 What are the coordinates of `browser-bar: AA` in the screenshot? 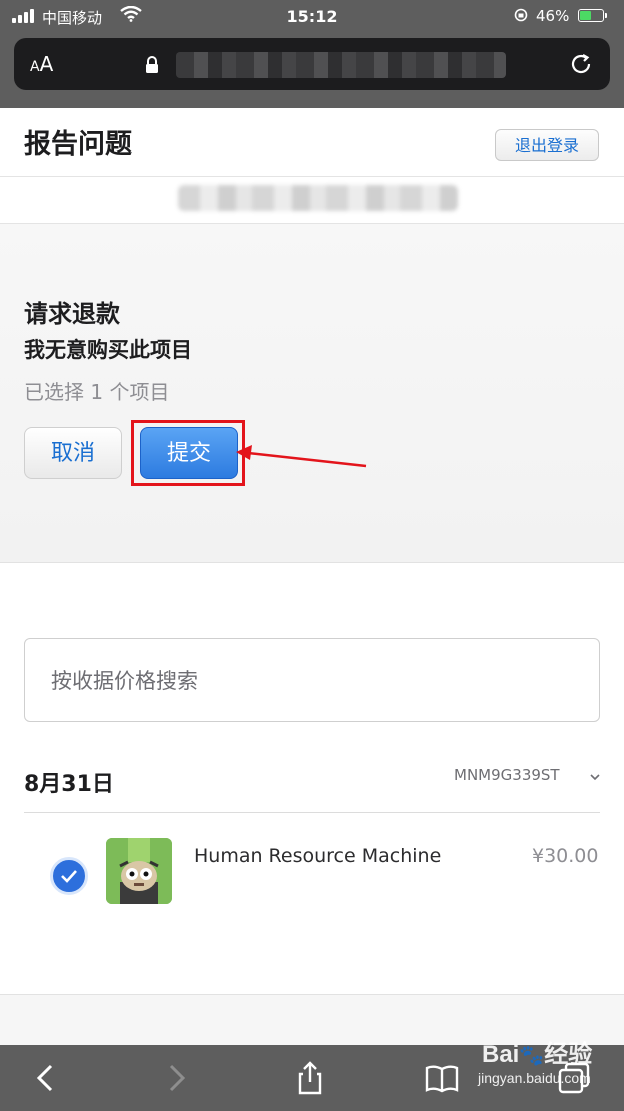 It's located at (312, 71).